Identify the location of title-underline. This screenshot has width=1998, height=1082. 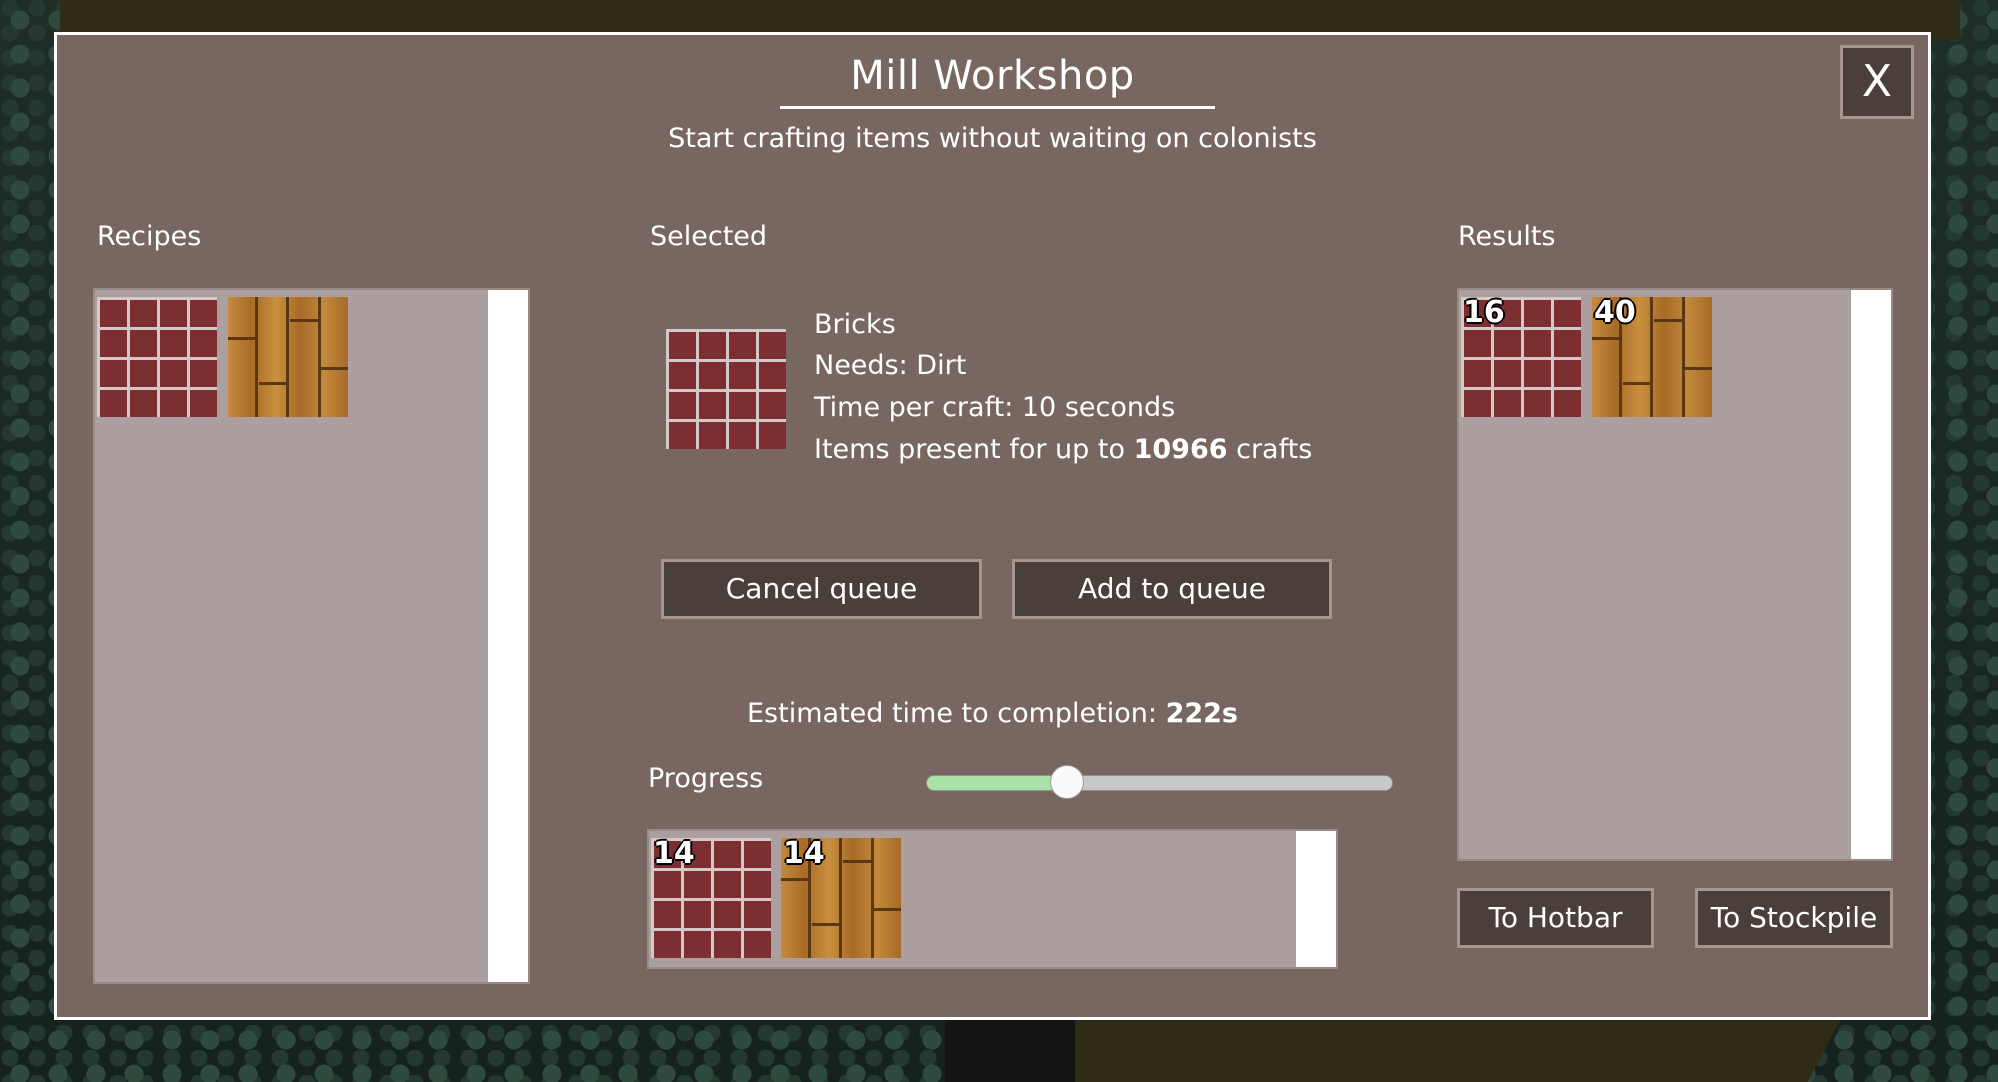
(997, 107).